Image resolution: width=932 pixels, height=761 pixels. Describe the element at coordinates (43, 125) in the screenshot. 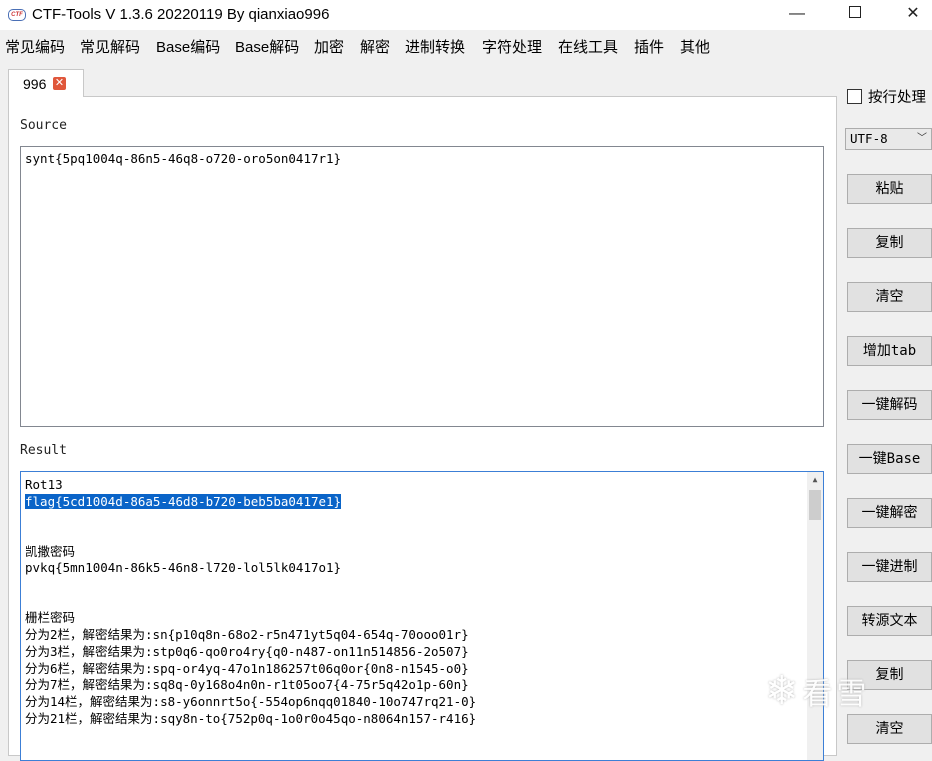

I see `source-label: Source` at that location.